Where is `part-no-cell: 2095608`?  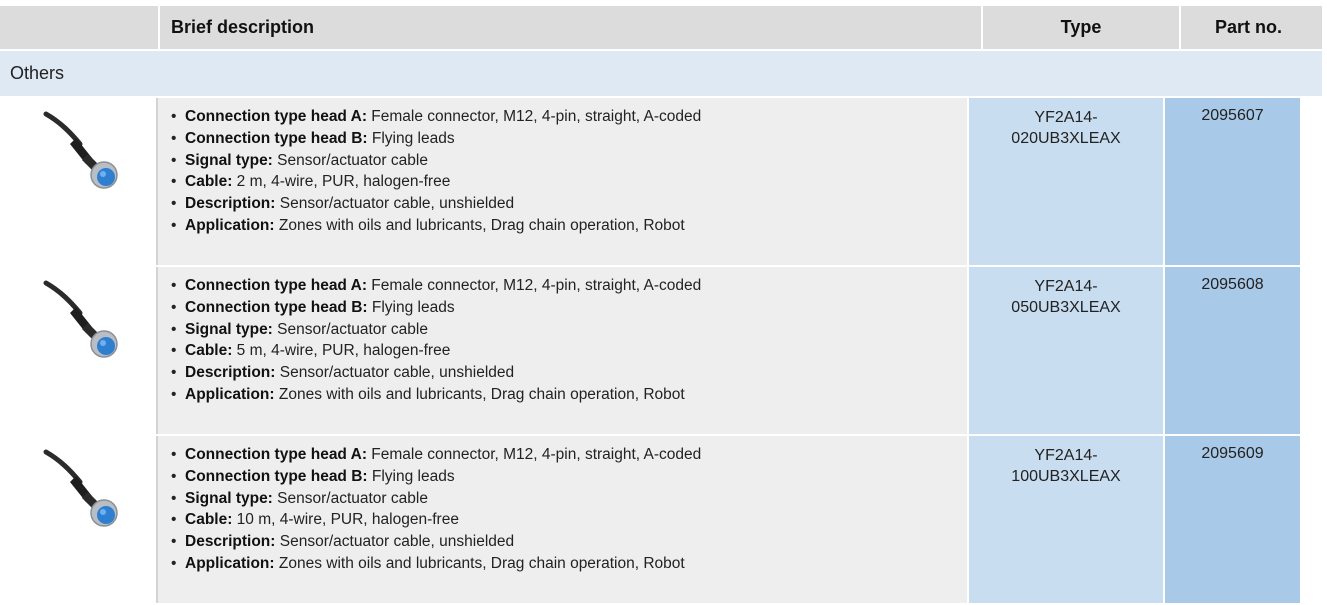 part-no-cell: 2095608 is located at coordinates (1232, 350).